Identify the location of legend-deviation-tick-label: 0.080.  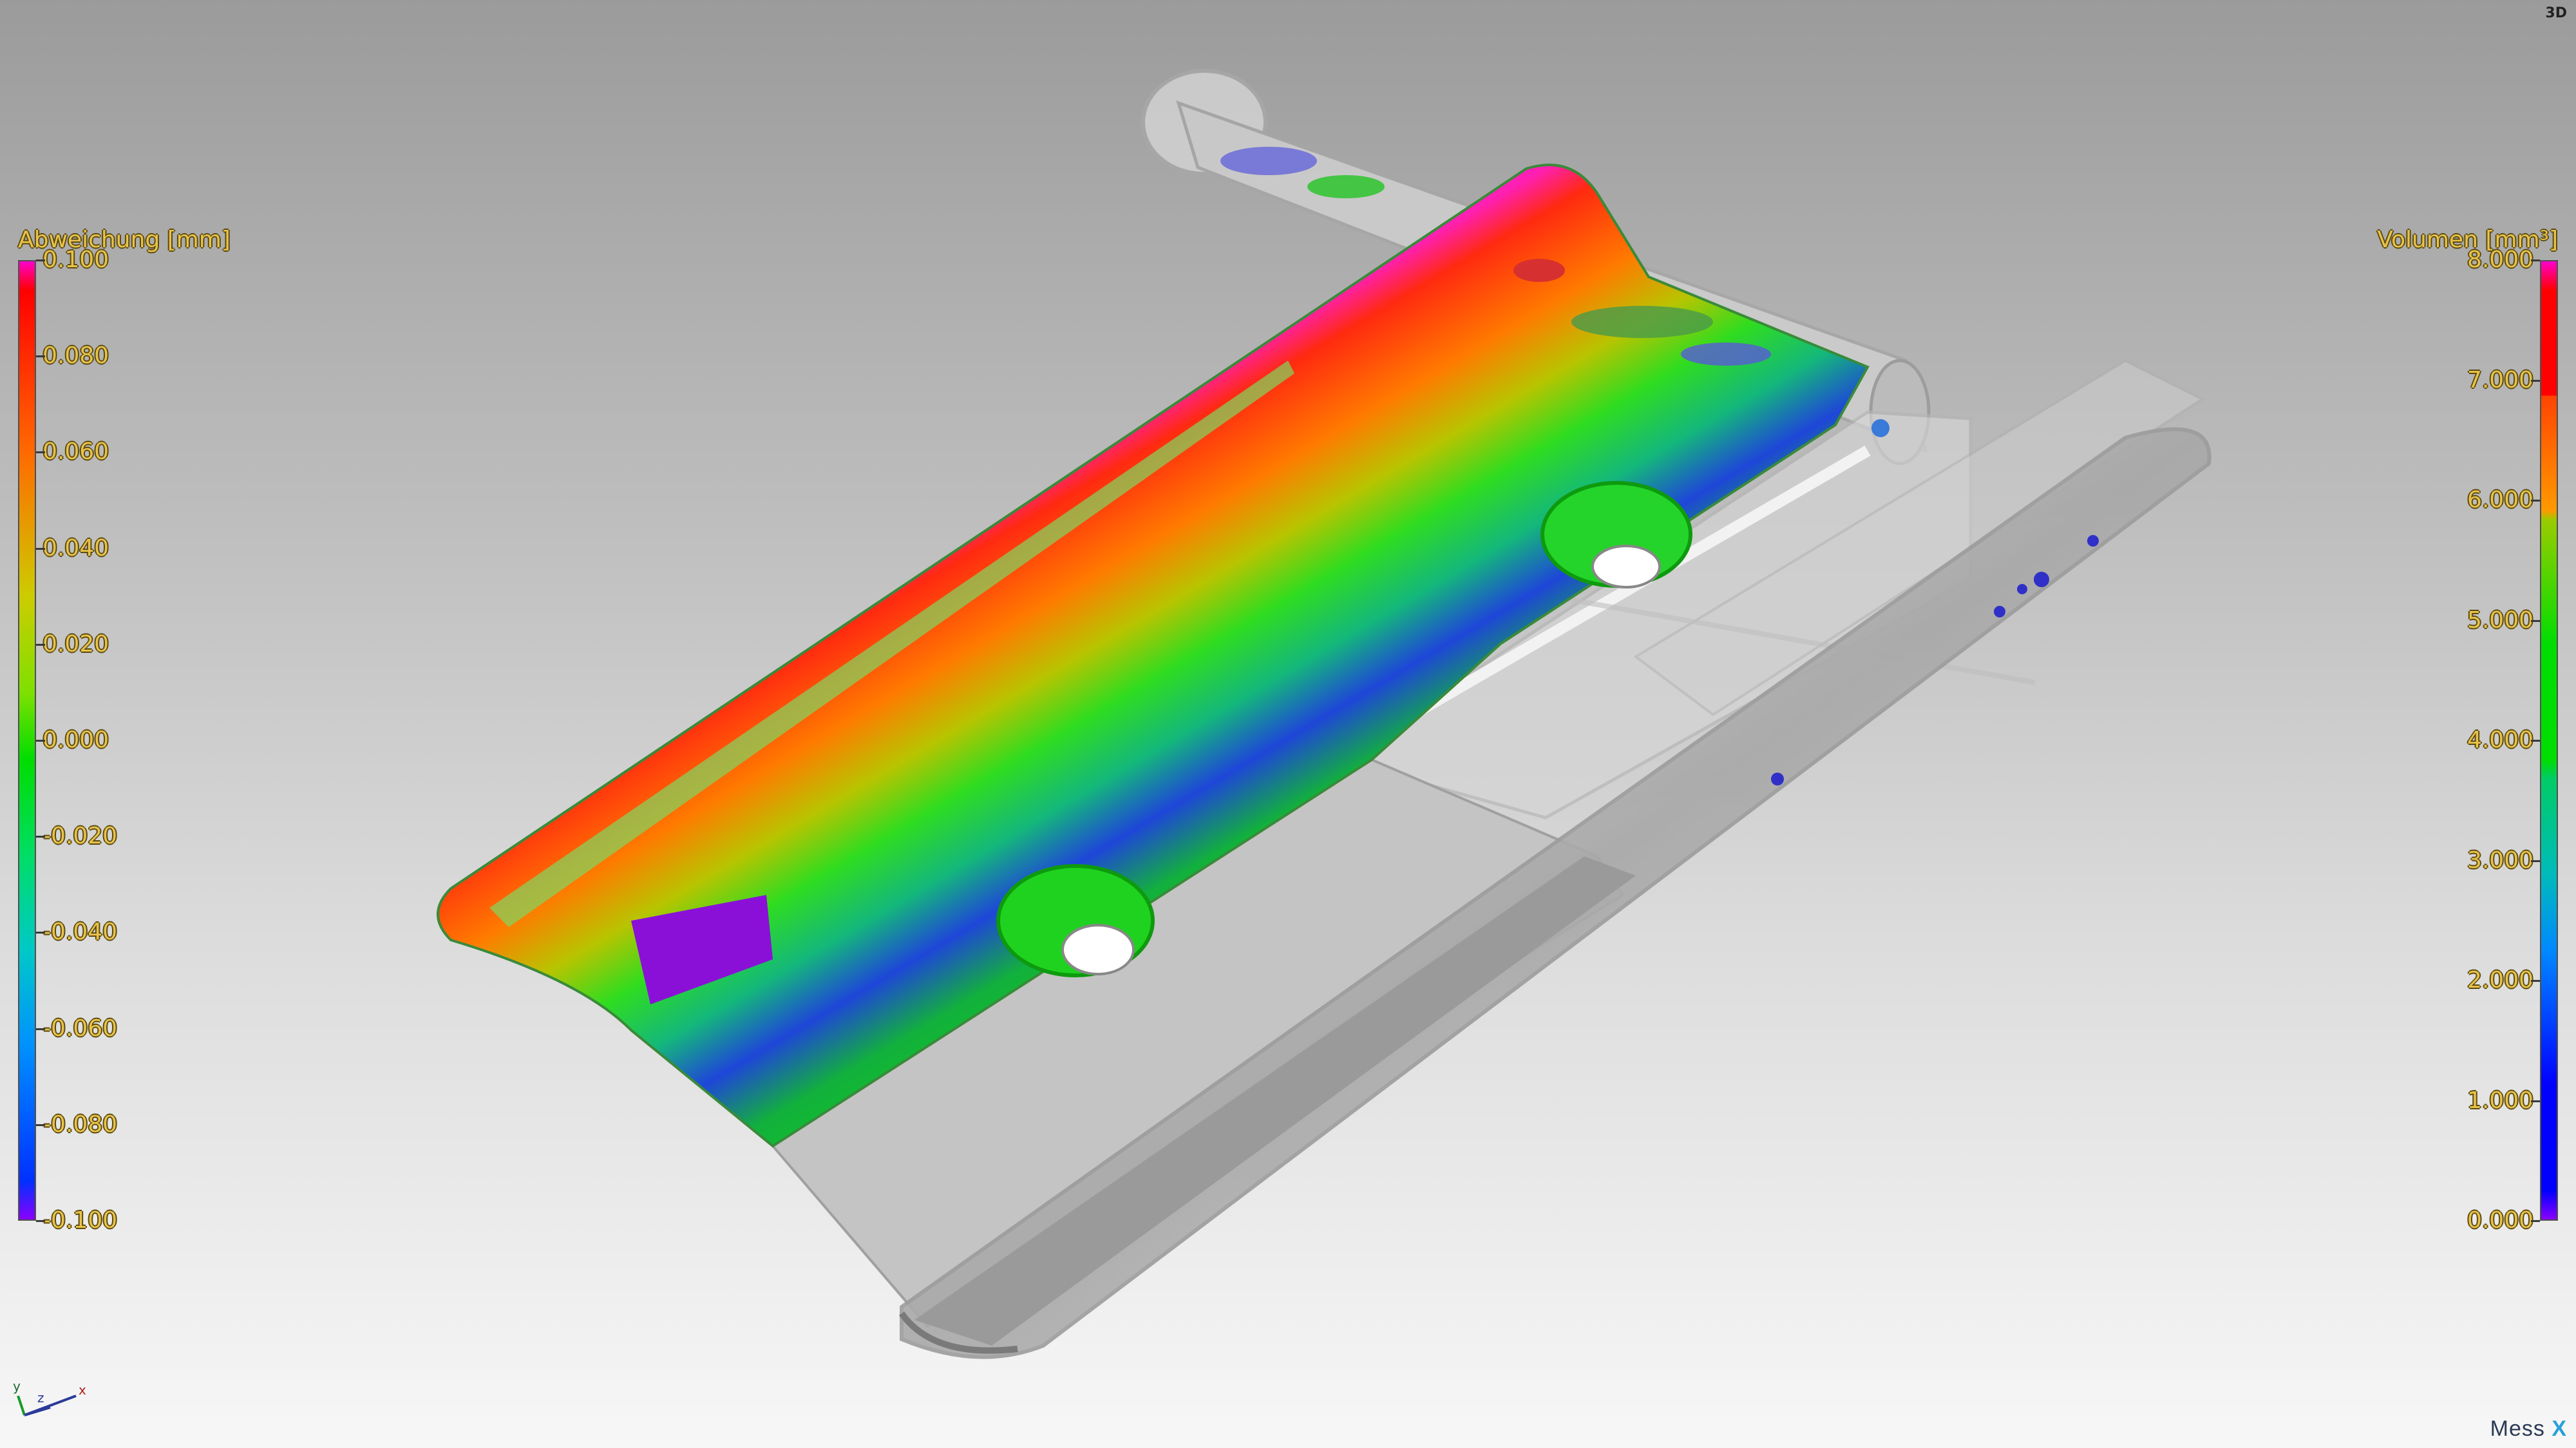
(76, 356).